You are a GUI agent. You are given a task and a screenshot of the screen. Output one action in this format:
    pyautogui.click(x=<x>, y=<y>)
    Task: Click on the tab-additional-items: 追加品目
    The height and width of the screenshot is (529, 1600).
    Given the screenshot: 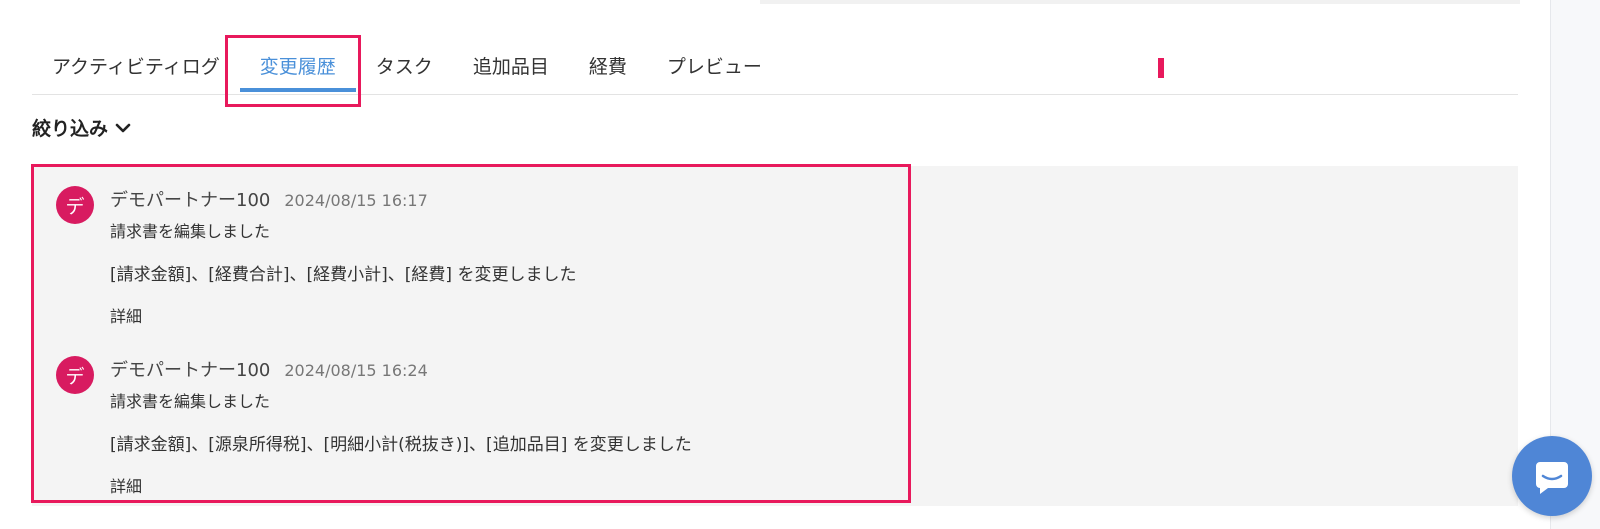 What is the action you would take?
    pyautogui.click(x=511, y=63)
    